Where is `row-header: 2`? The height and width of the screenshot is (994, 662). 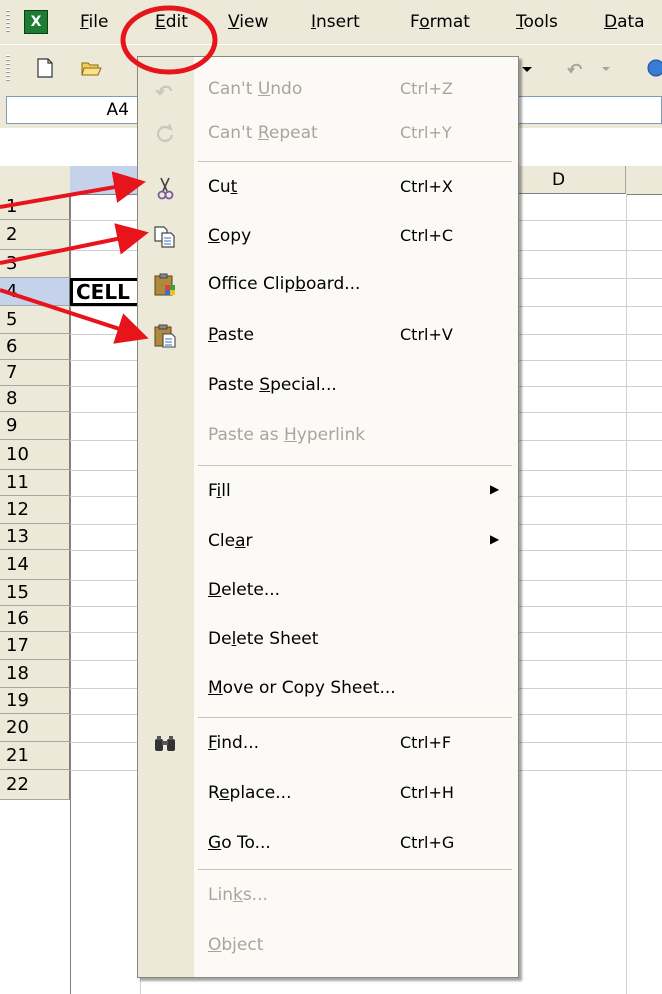 row-header: 2 is located at coordinates (35, 235).